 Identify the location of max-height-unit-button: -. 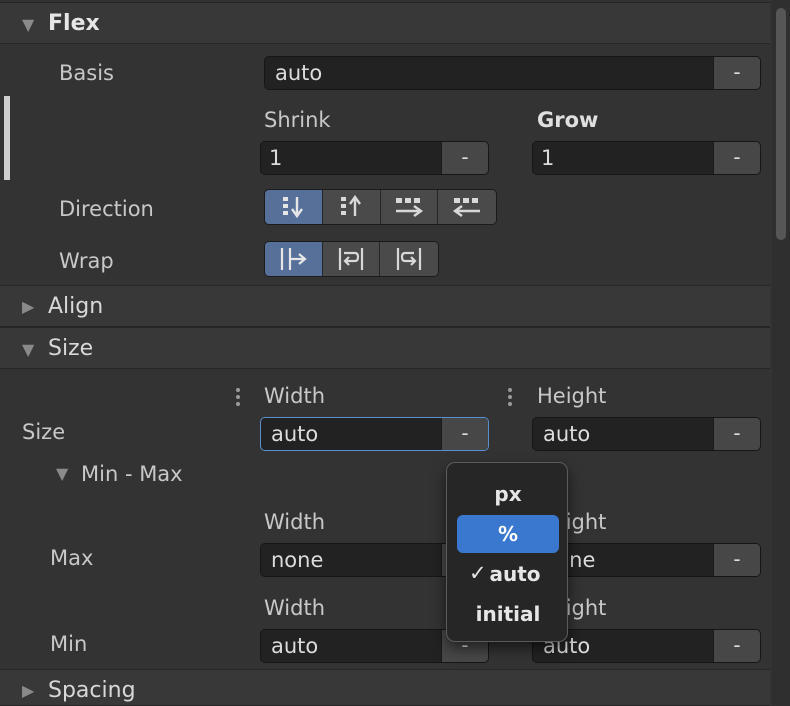
(736, 560).